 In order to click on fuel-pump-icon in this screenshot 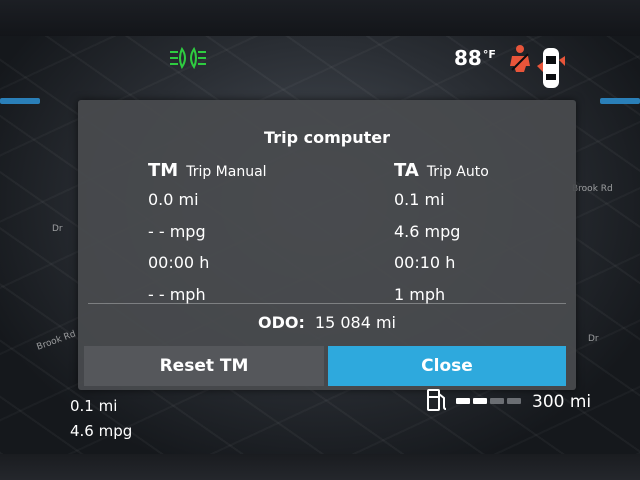, I will do `click(437, 400)`.